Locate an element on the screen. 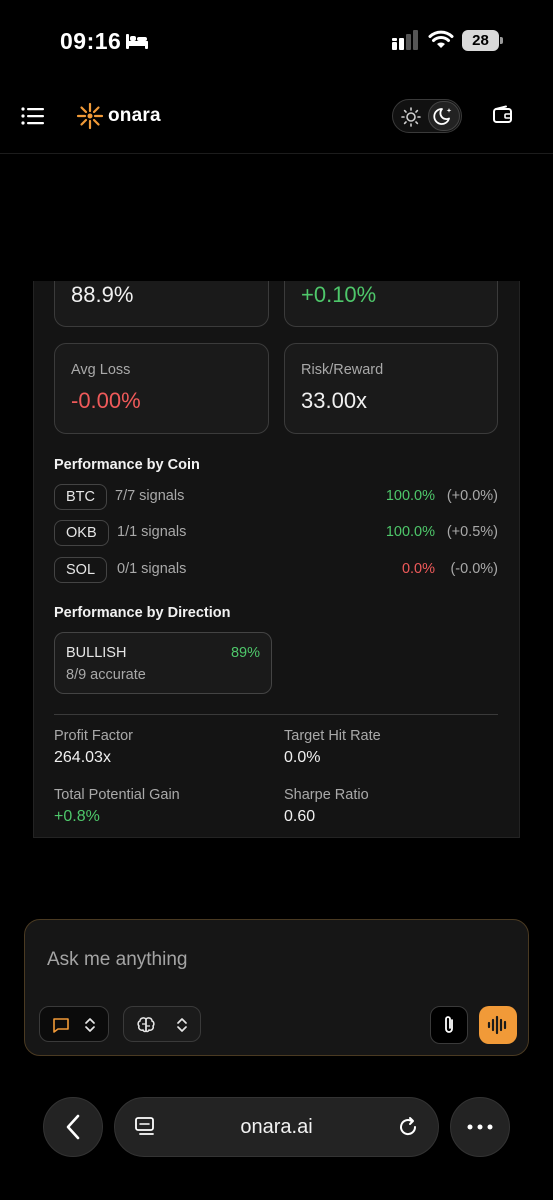  direction-name: BULLISH is located at coordinates (96, 653).